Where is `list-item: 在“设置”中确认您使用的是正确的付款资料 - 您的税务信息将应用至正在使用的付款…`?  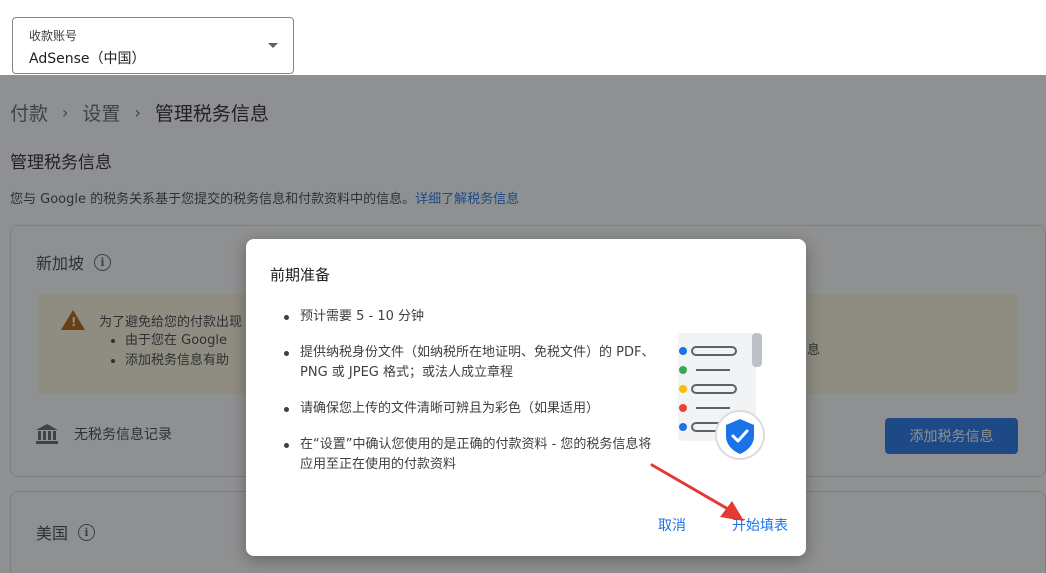 list-item: 在“设置”中确认您使用的是正确的付款资料 - 您的税务信息将应用至正在使用的付款… is located at coordinates (472, 455).